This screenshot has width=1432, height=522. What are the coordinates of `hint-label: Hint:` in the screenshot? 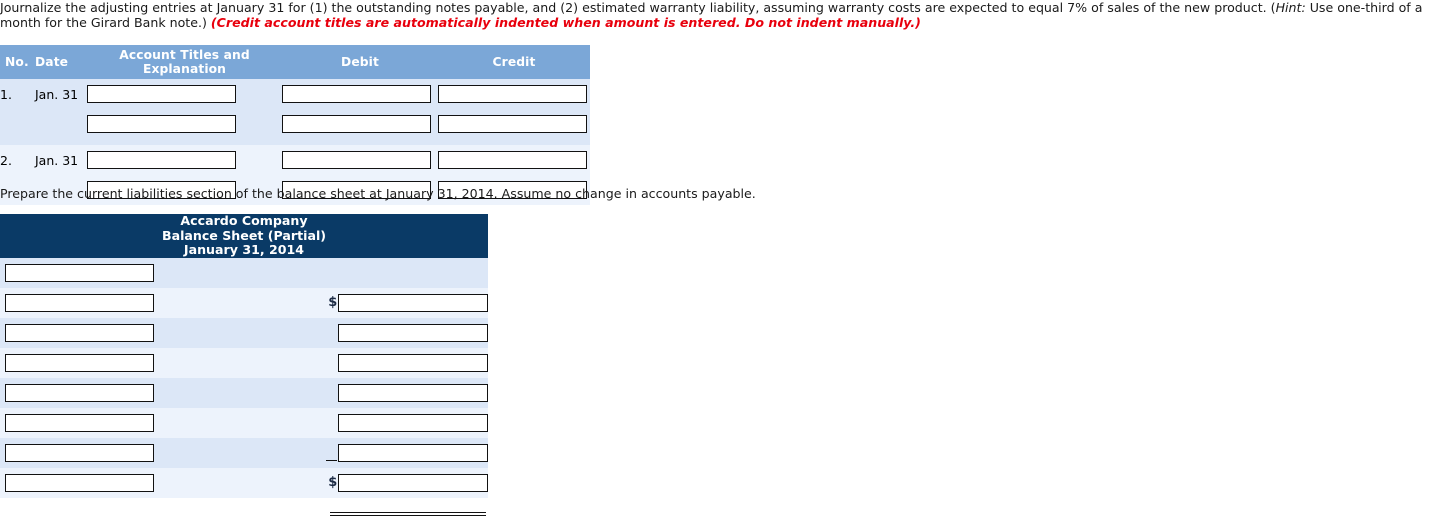 It's located at (1290, 7).